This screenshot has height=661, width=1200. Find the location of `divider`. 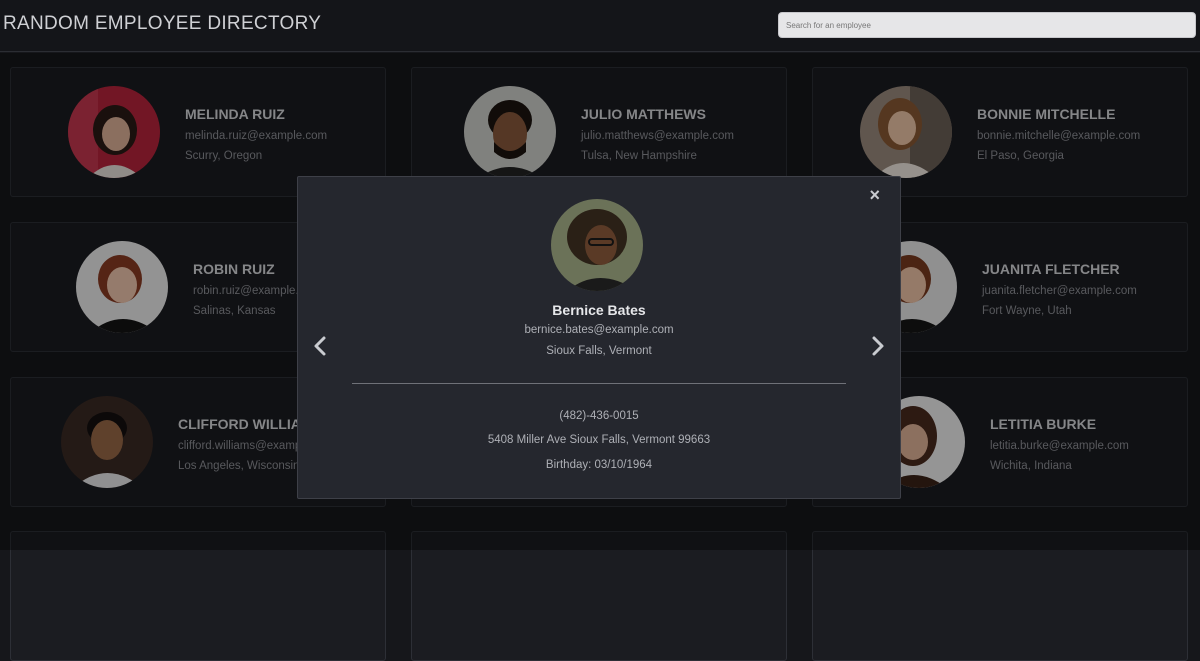

divider is located at coordinates (599, 383).